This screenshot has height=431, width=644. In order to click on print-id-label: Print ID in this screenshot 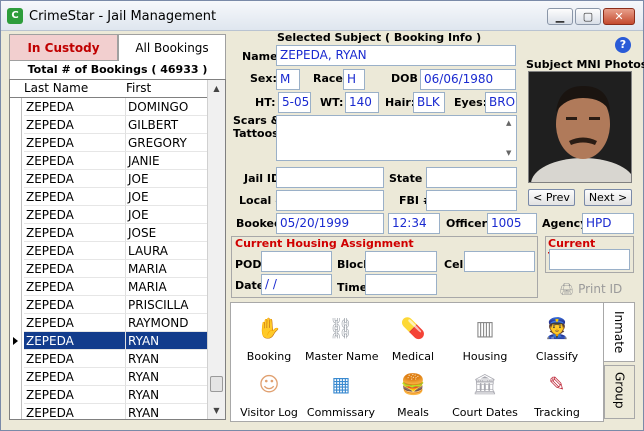, I will do `click(600, 289)`.